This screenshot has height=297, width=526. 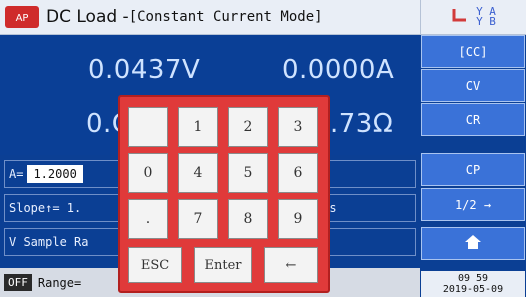 What do you see at coordinates (473, 17) in the screenshot?
I see `status-indicator: Y A Y B` at bounding box center [473, 17].